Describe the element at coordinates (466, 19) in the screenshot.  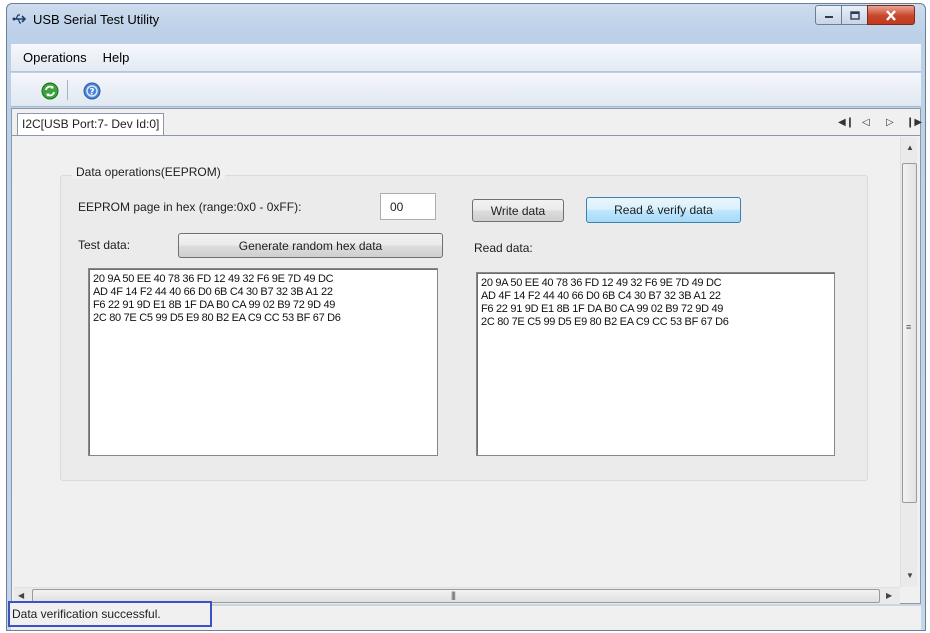
I see `title-bar: USB Serial Test Utility` at that location.